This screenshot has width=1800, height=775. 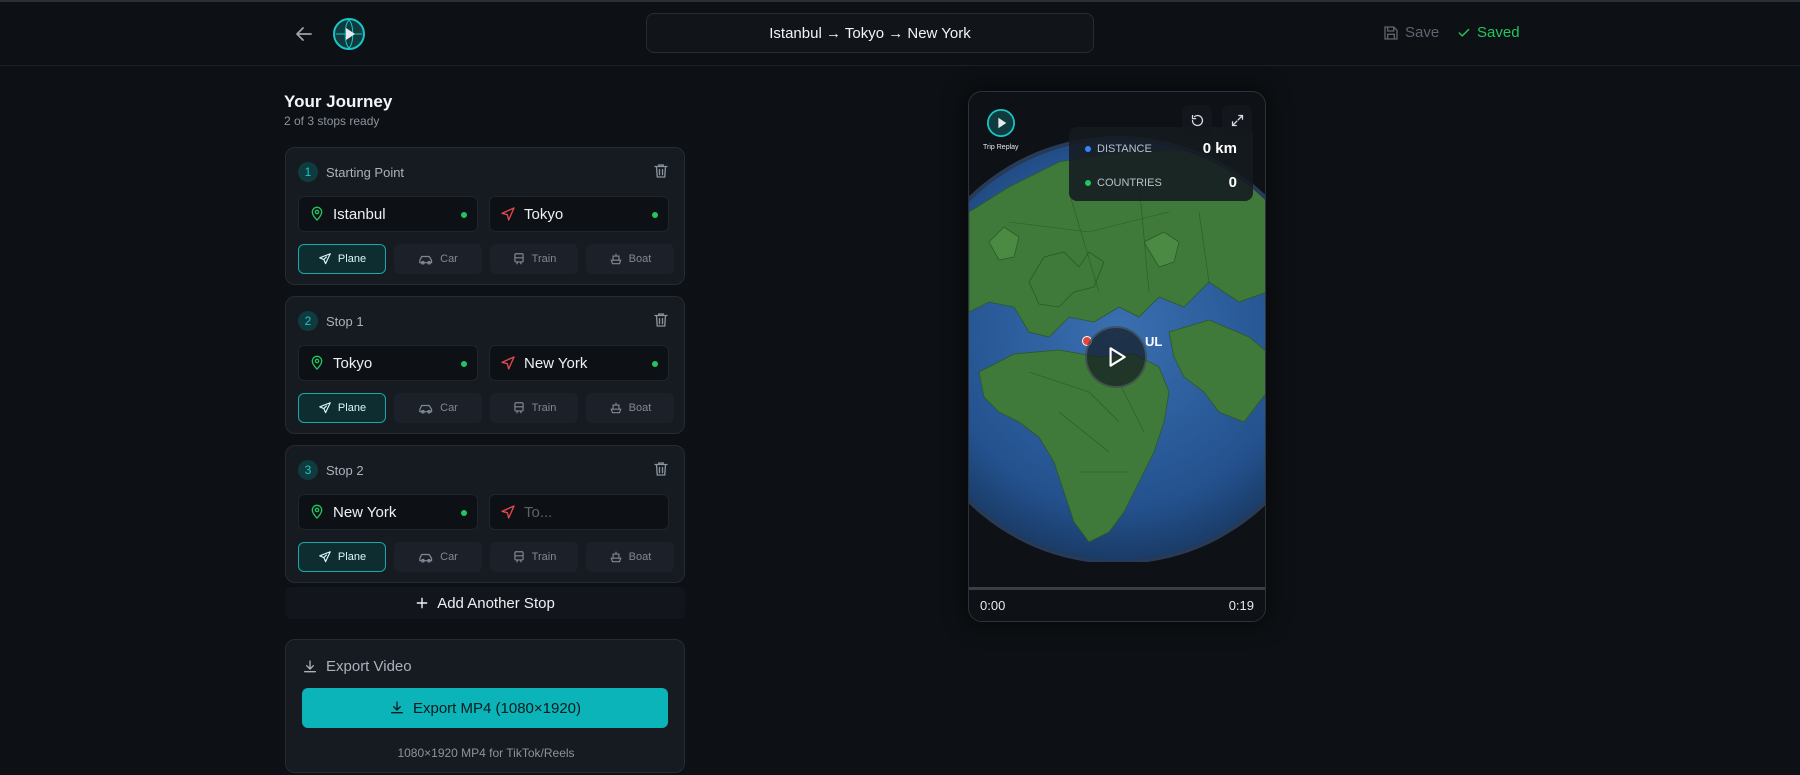 I want to click on from-input: New York, so click(x=388, y=512).